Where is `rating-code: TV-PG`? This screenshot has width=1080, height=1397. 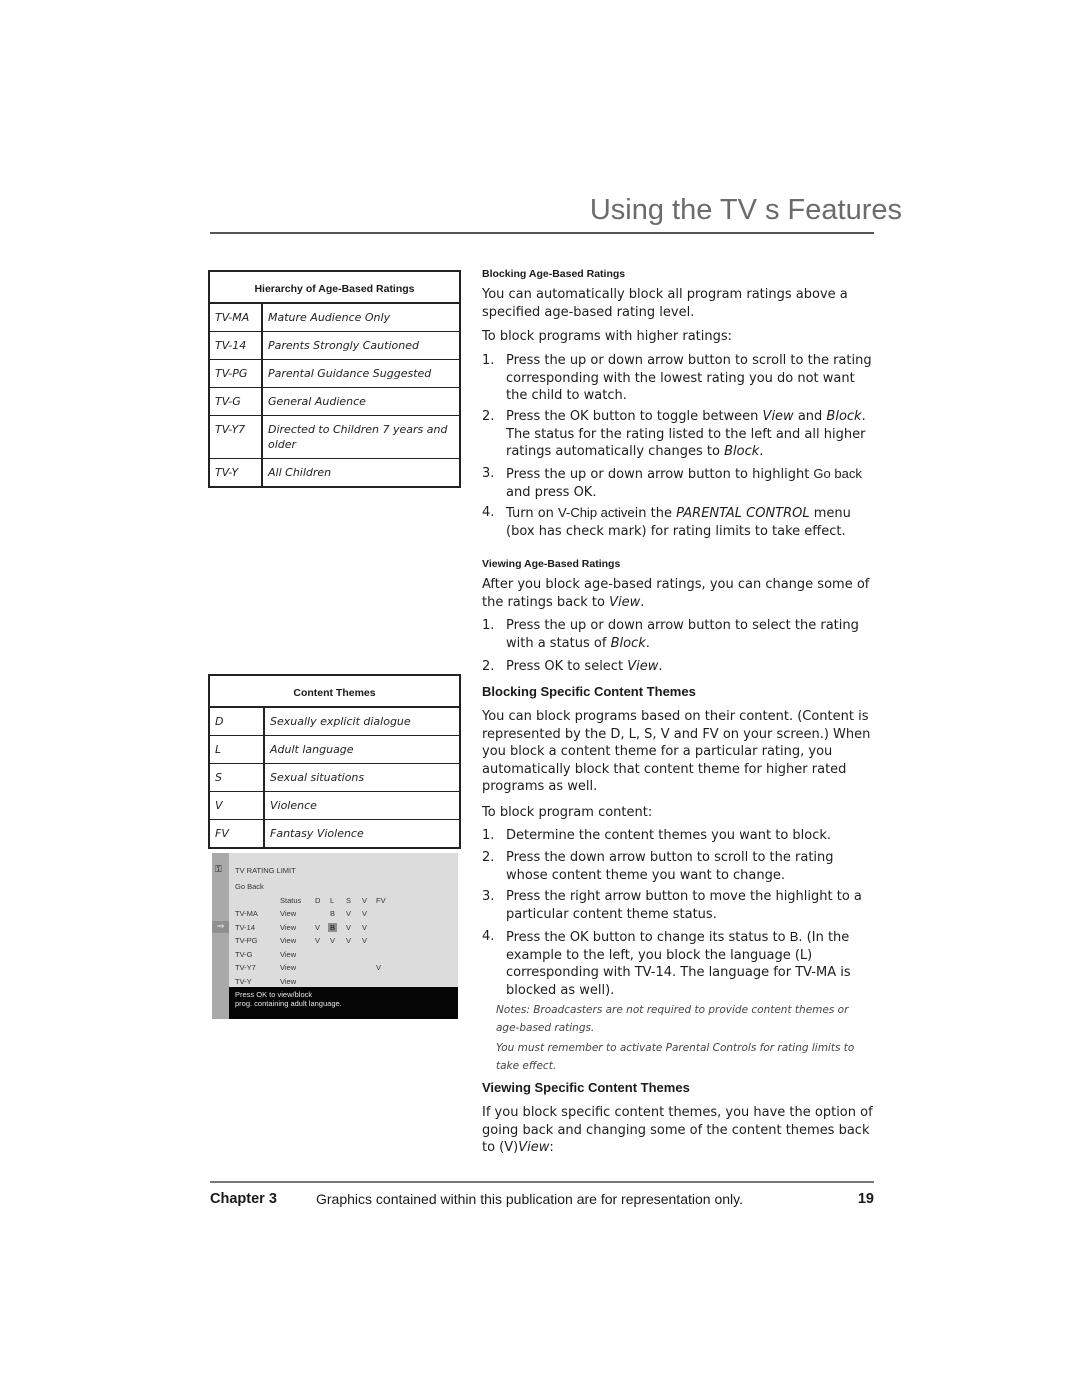
rating-code: TV-PG is located at coordinates (236, 373).